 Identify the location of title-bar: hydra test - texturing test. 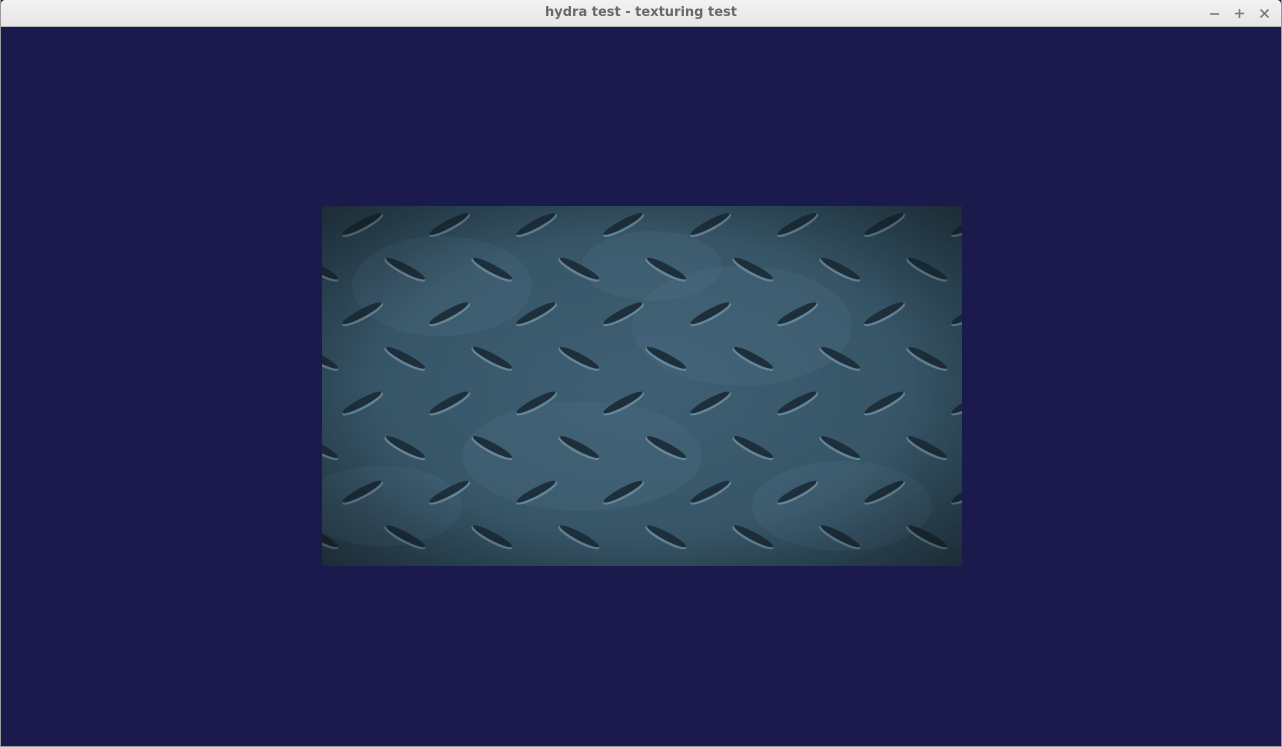
(641, 13).